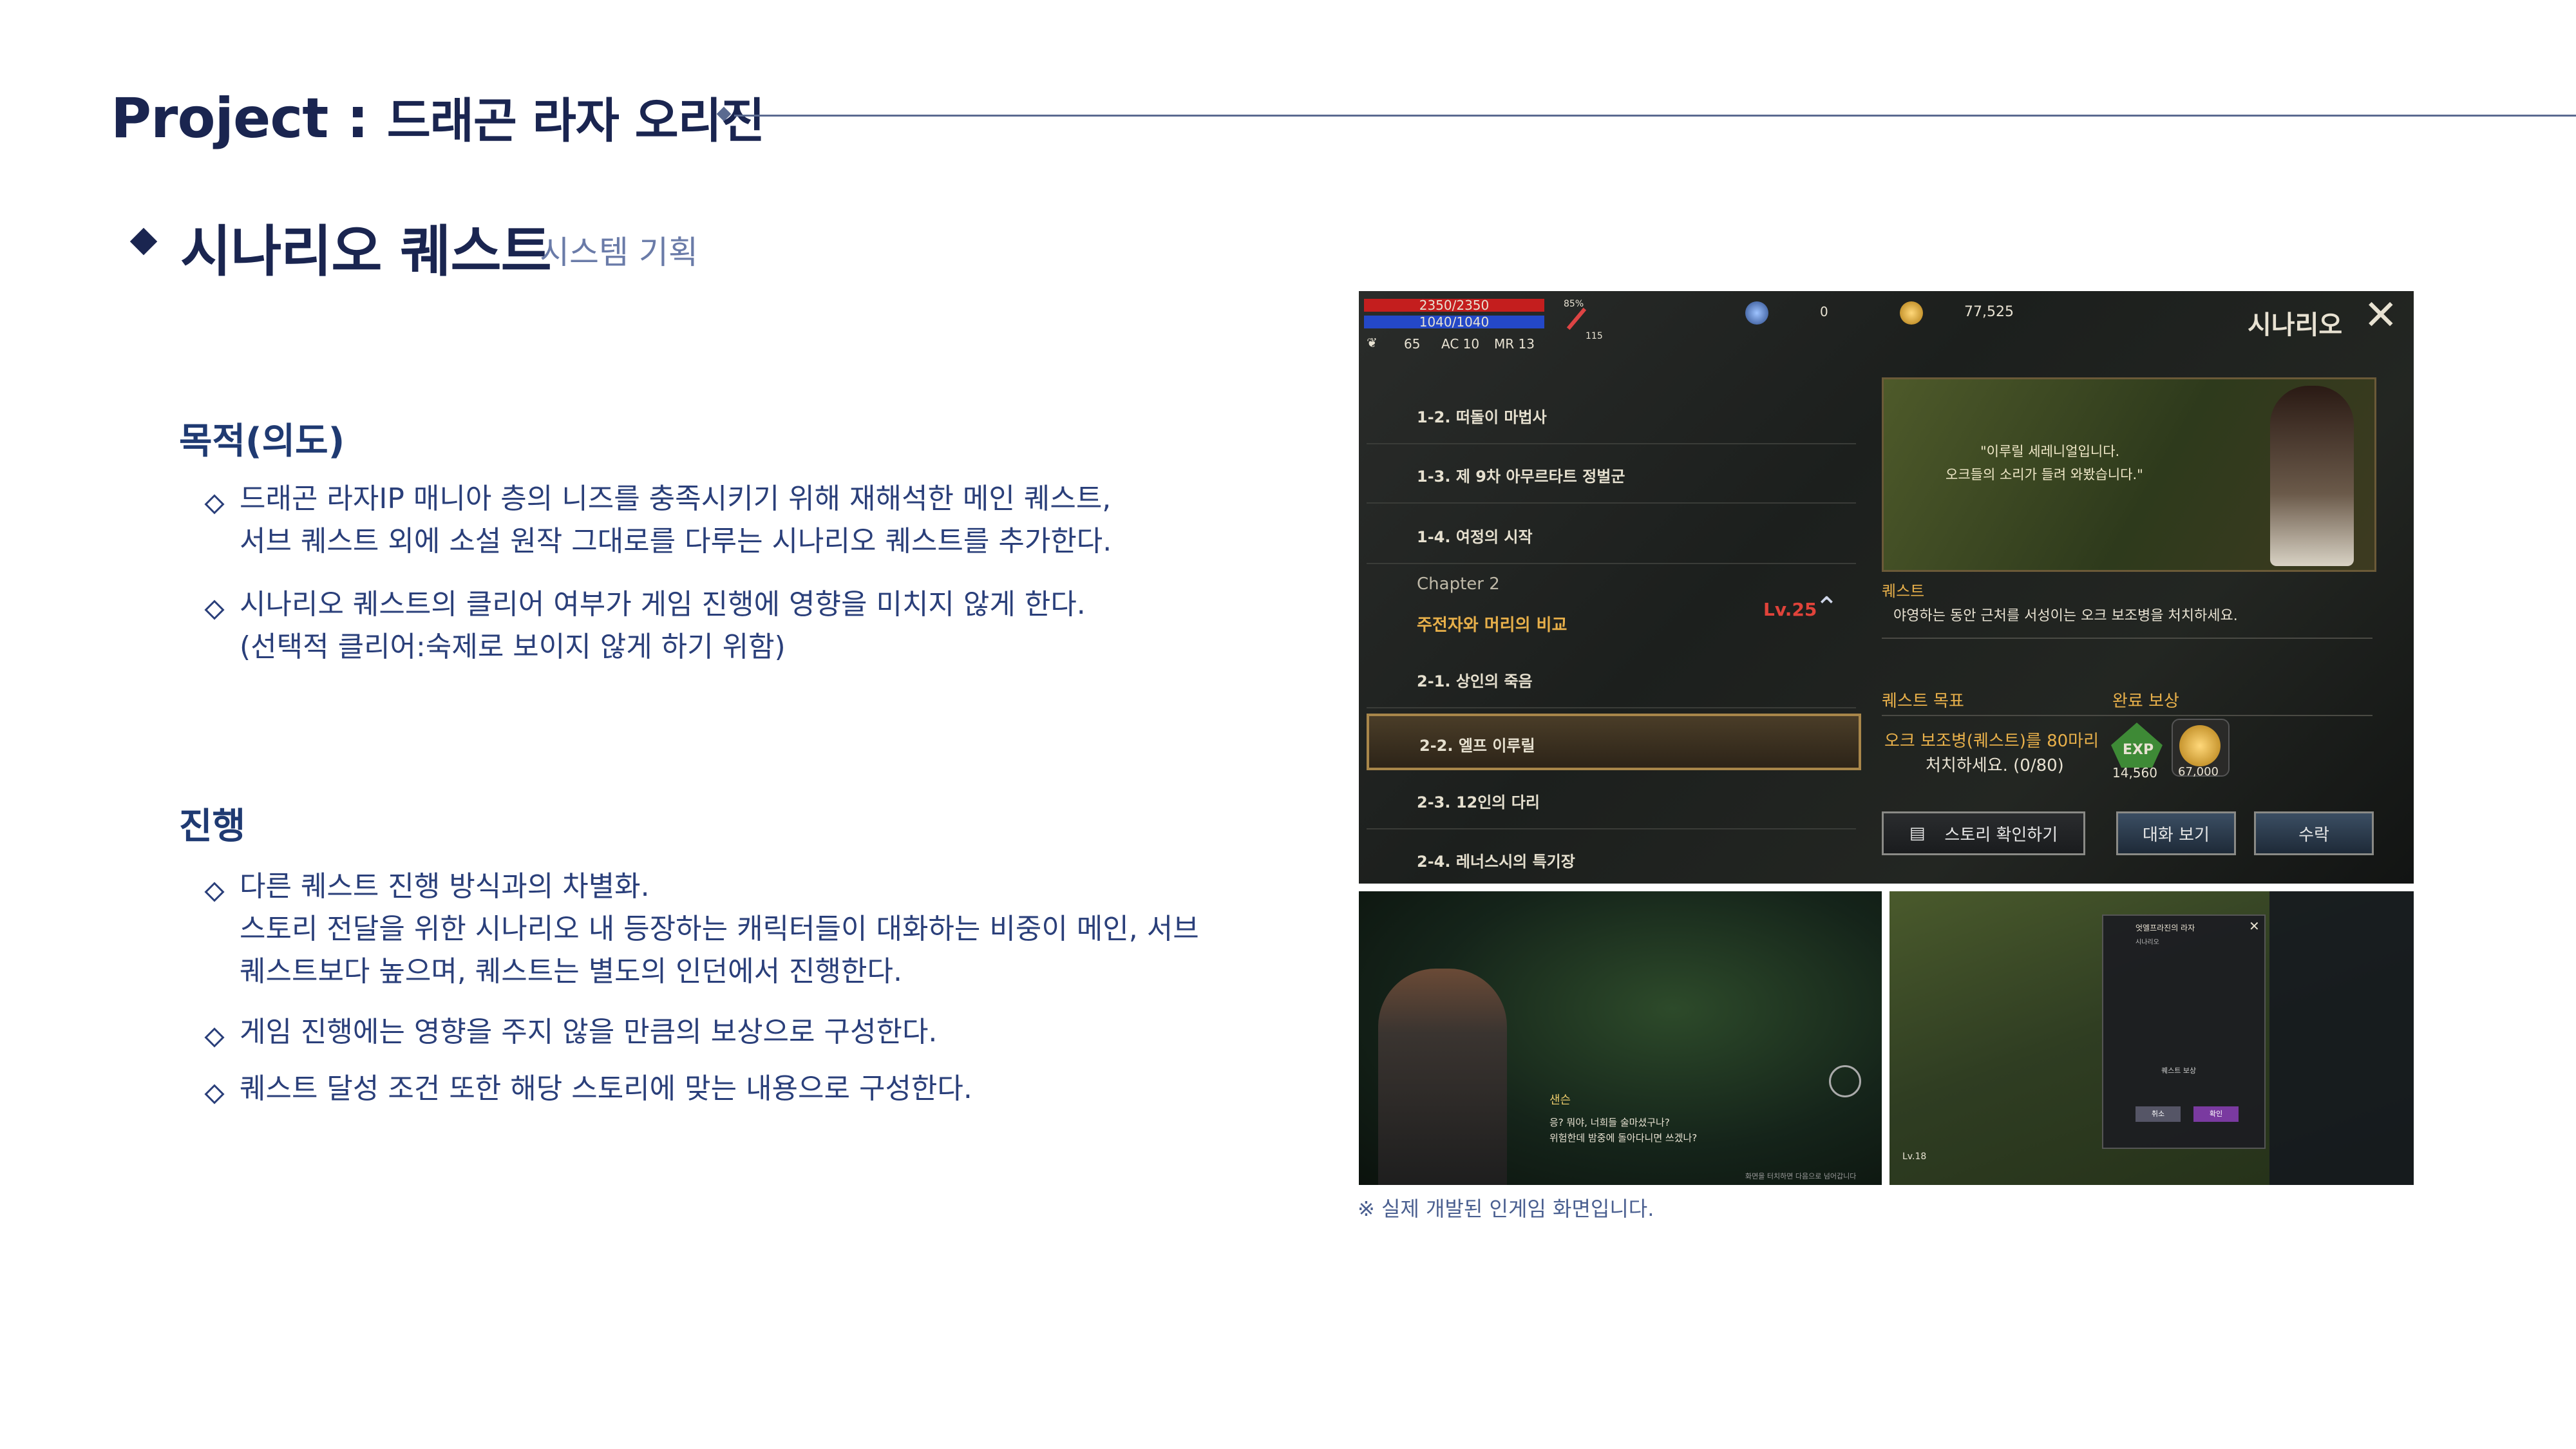  Describe the element at coordinates (1506, 1209) in the screenshot. I see `caption: ※ 실제 개발된 인게임 화면입니다.` at that location.